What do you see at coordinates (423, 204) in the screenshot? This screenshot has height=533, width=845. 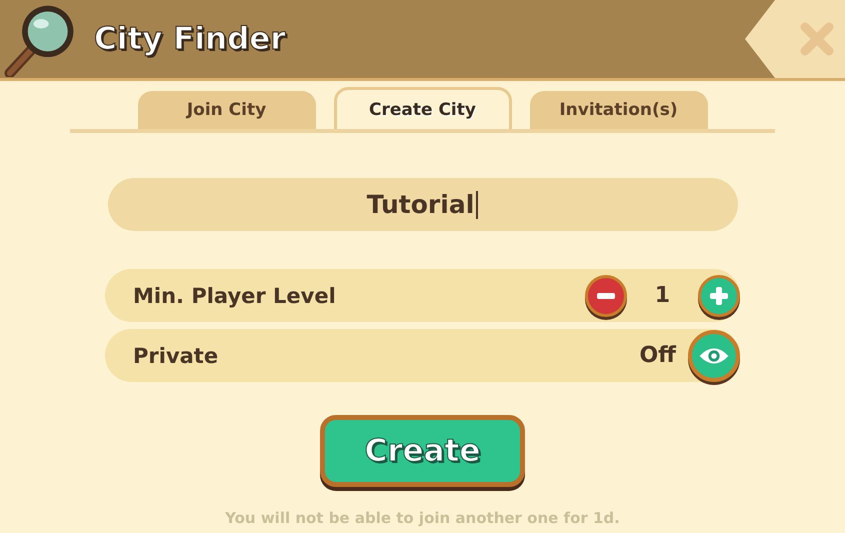 I see `city-name-field: Tutorial` at bounding box center [423, 204].